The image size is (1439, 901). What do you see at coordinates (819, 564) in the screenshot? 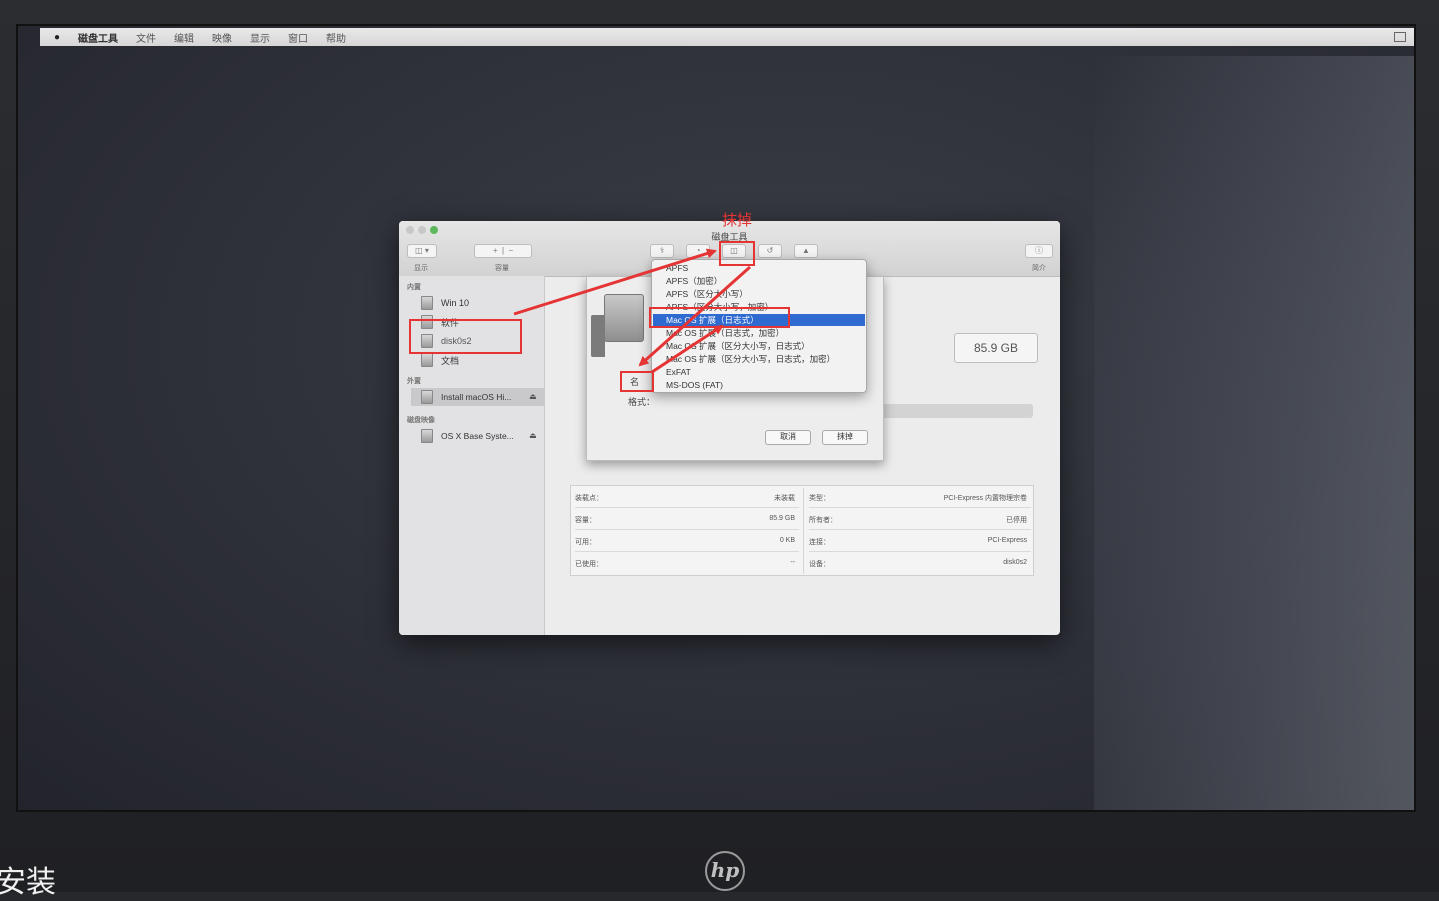
I see `info-label: 设备：` at bounding box center [819, 564].